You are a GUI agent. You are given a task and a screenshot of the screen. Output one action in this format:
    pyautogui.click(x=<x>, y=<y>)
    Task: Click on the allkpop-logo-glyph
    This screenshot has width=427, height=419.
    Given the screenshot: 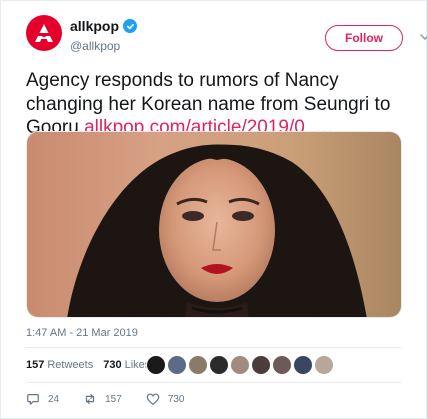 What is the action you would take?
    pyautogui.click(x=44, y=33)
    